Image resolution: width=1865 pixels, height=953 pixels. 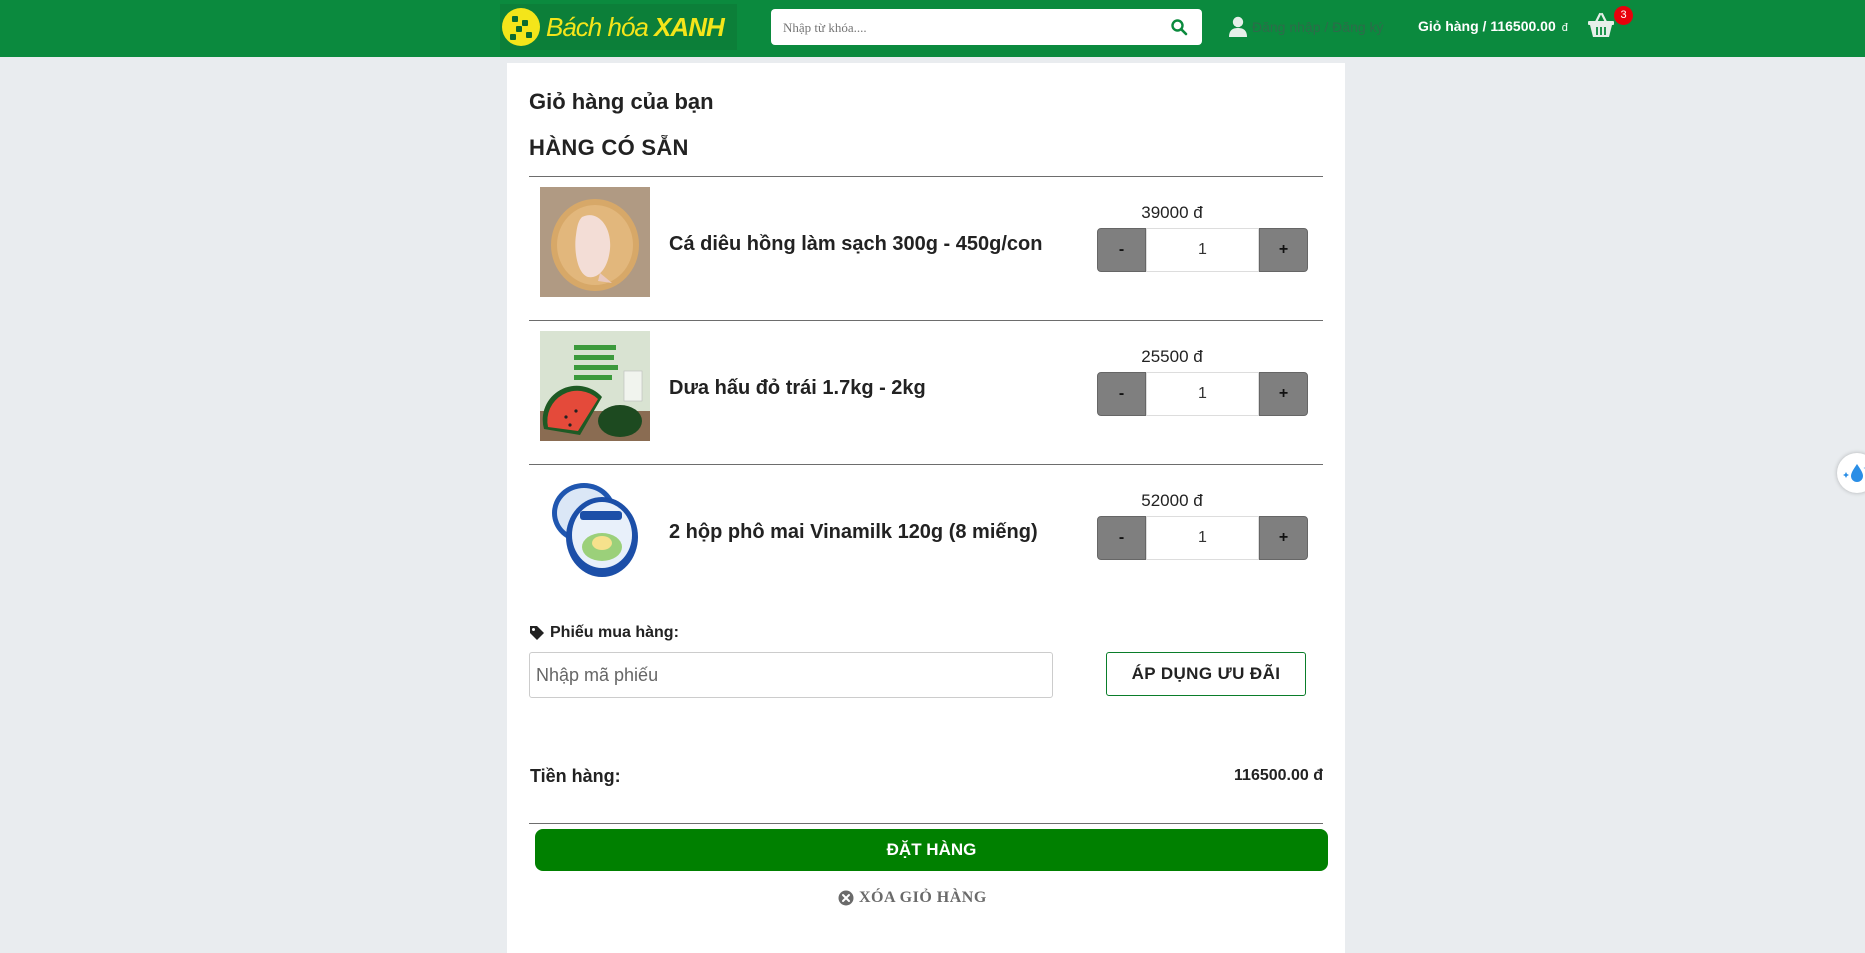 I want to click on login-link: Đăng nhập / Đăng ký, so click(x=1306, y=27).